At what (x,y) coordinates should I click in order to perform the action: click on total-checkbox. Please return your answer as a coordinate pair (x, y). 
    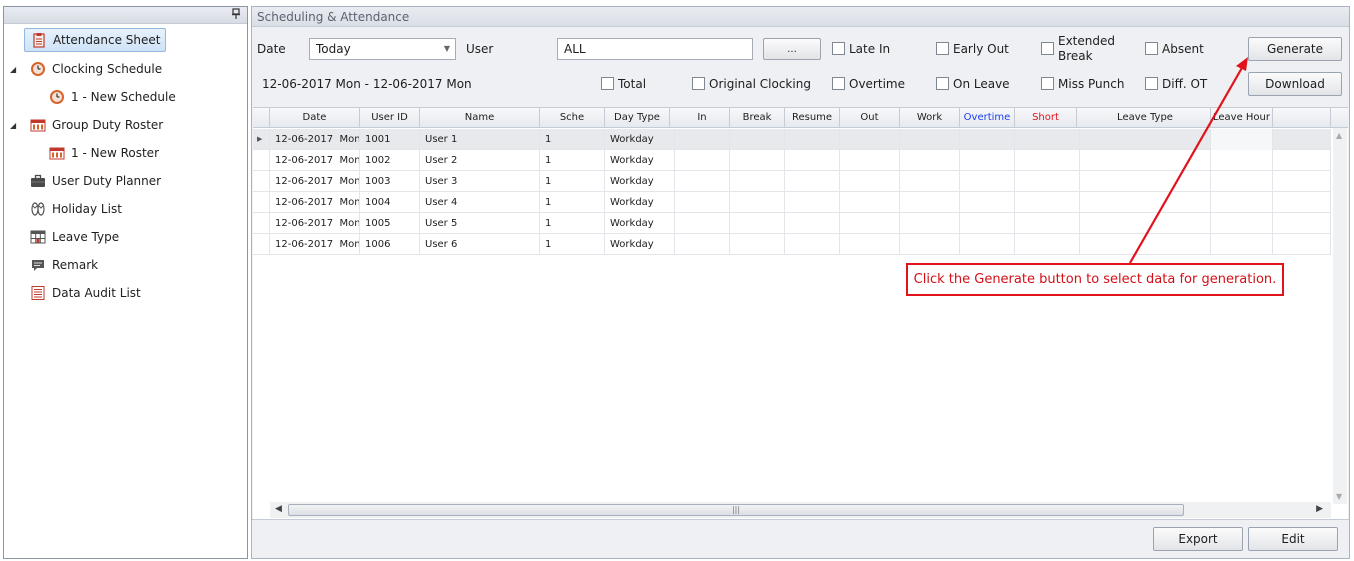
    Looking at the image, I should click on (607, 83).